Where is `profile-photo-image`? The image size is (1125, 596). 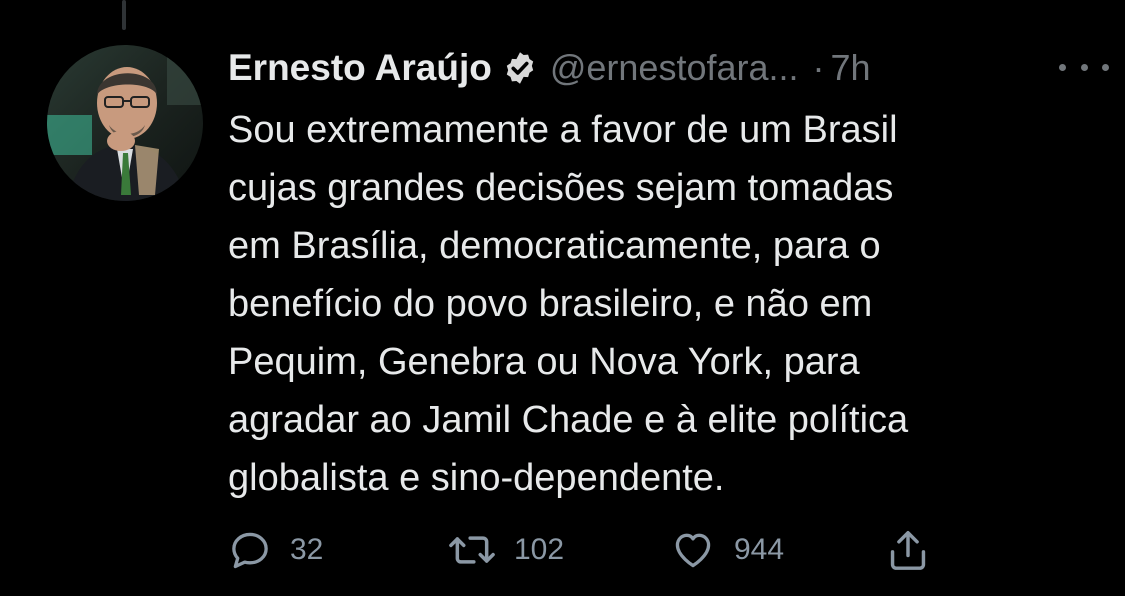 profile-photo-image is located at coordinates (125, 123).